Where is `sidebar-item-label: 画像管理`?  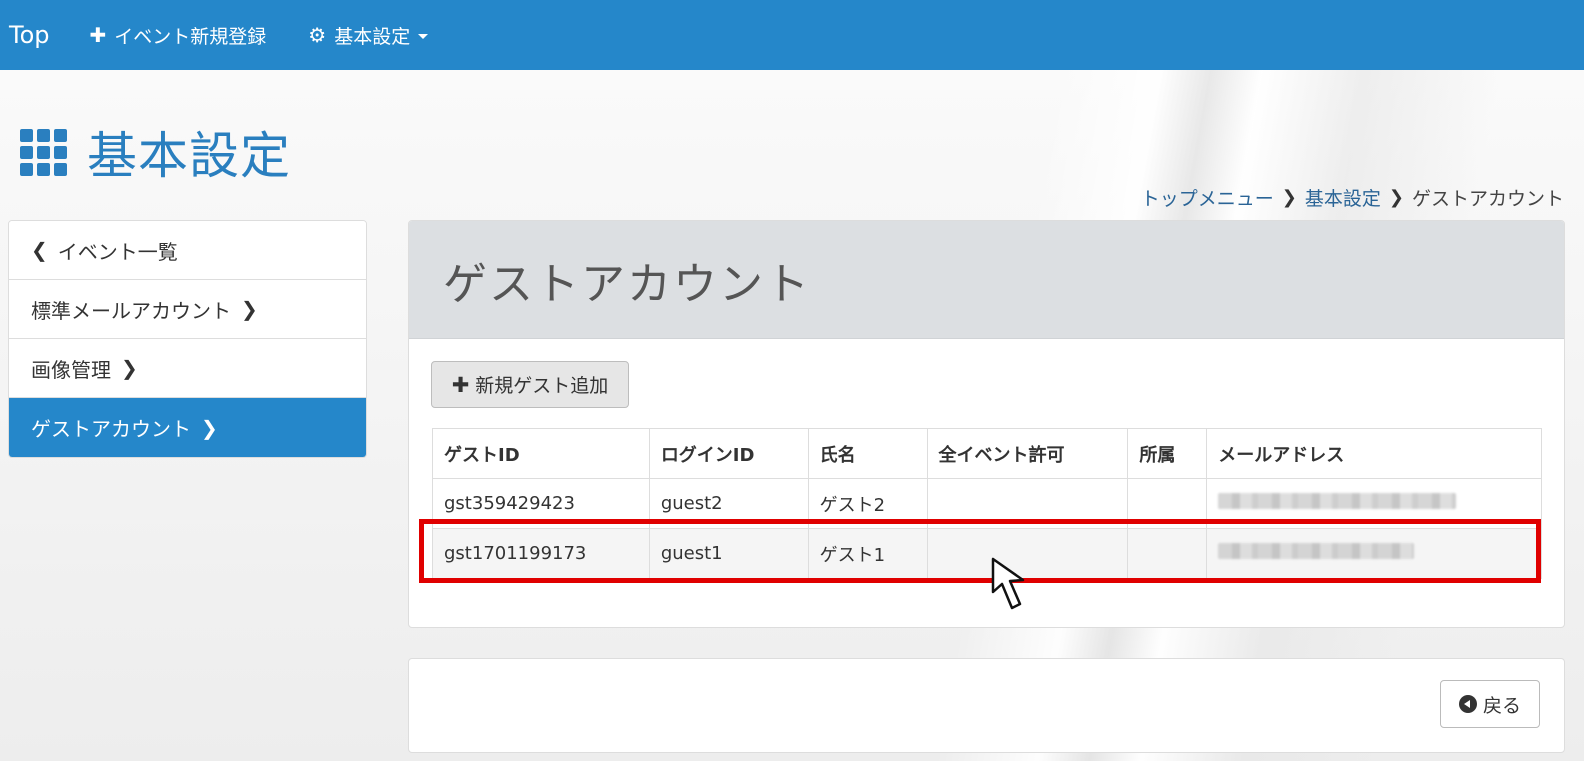
sidebar-item-label: 画像管理 is located at coordinates (71, 369).